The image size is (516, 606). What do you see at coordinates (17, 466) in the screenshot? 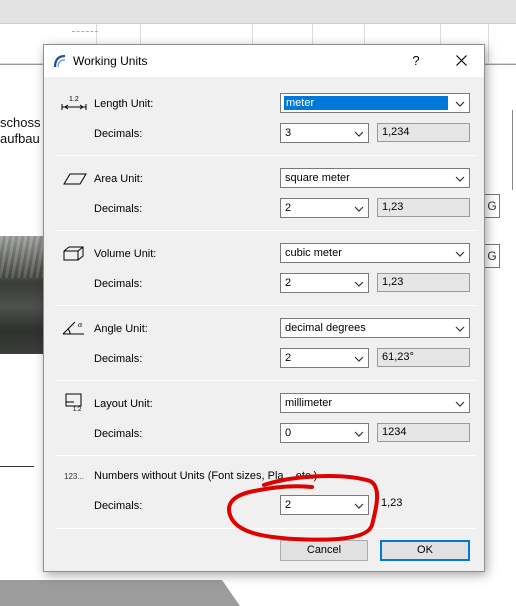
I see `background-line` at bounding box center [17, 466].